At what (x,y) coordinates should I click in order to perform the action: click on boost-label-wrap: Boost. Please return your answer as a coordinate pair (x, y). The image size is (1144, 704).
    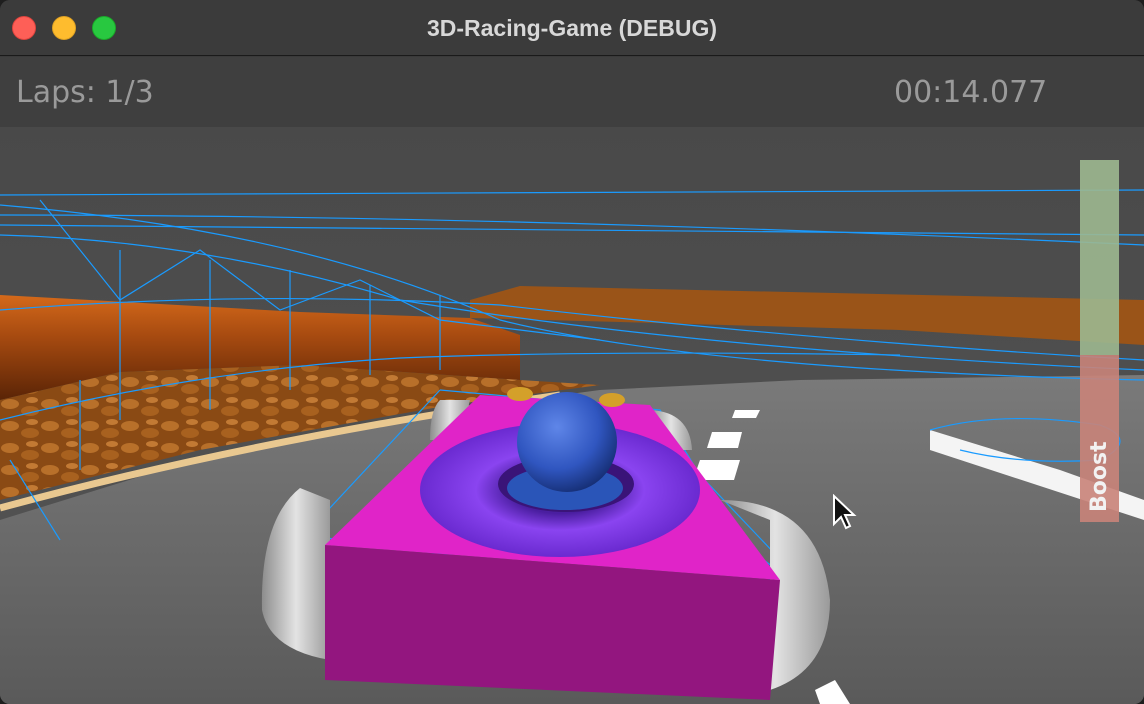
    Looking at the image, I should click on (1099, 341).